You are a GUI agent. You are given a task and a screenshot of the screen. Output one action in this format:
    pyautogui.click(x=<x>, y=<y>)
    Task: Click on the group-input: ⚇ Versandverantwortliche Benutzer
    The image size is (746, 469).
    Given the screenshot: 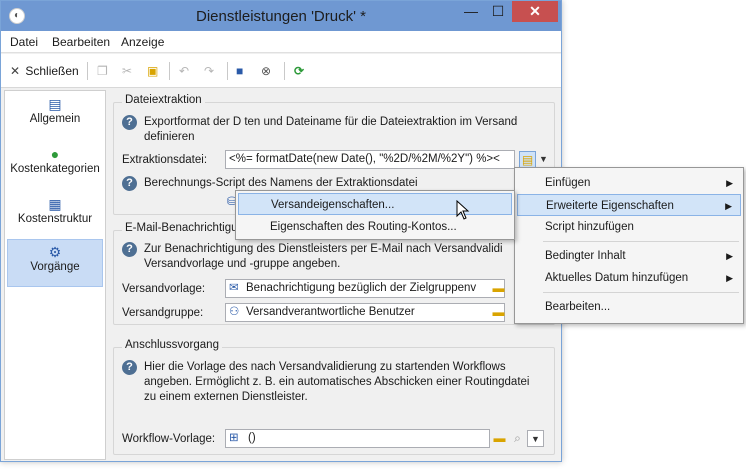 What is the action you would take?
    pyautogui.click(x=365, y=312)
    